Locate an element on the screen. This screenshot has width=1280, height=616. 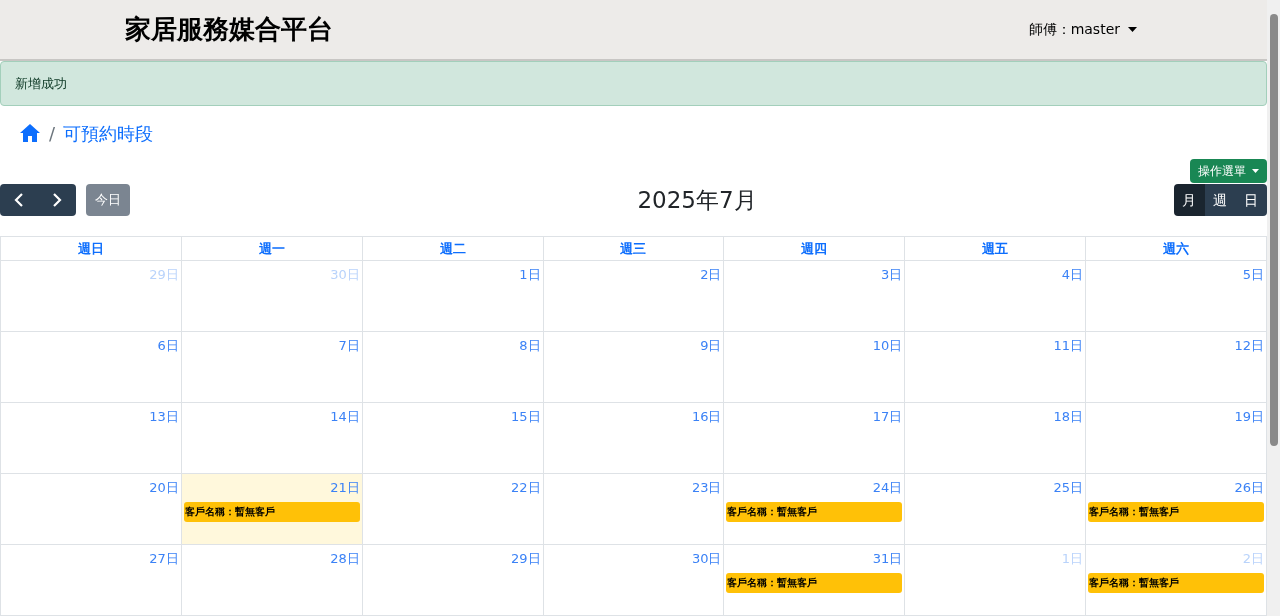
day-cell: 24日 客戶名稱：暫無客戶 is located at coordinates (815, 509).